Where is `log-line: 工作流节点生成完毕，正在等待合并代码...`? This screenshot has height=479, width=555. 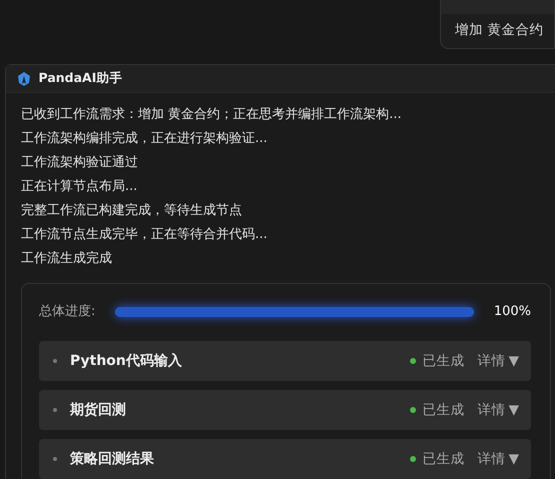 log-line: 工作流节点生成完毕，正在等待合并代码... is located at coordinates (144, 235).